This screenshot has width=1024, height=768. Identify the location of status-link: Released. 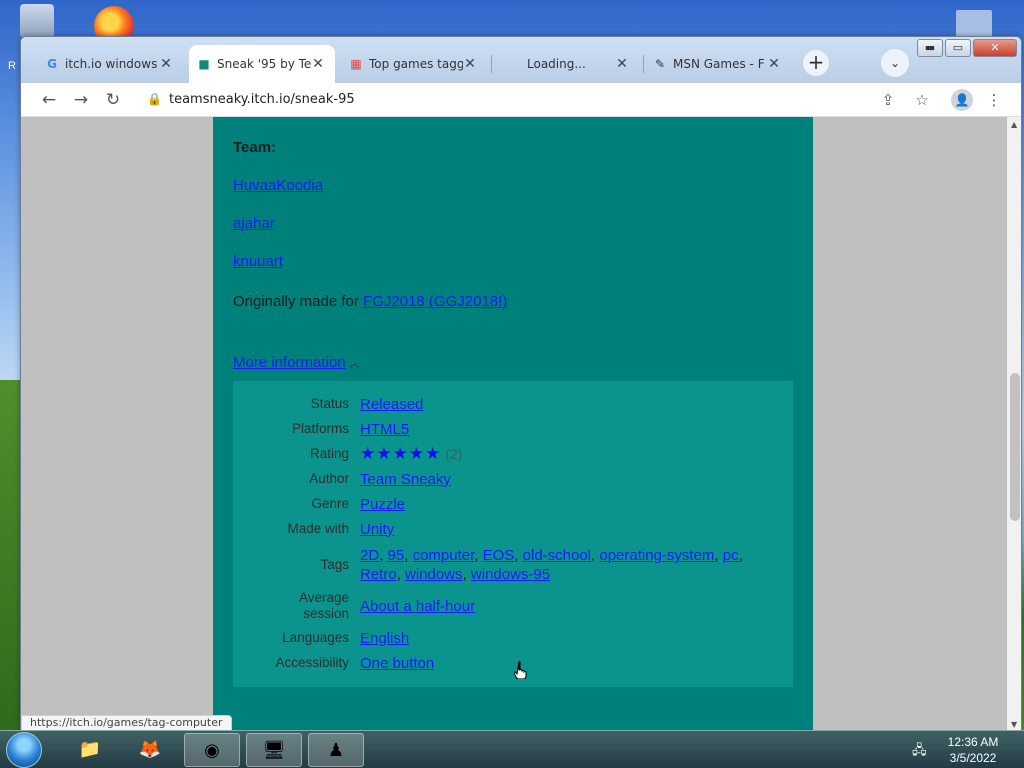
(565, 404).